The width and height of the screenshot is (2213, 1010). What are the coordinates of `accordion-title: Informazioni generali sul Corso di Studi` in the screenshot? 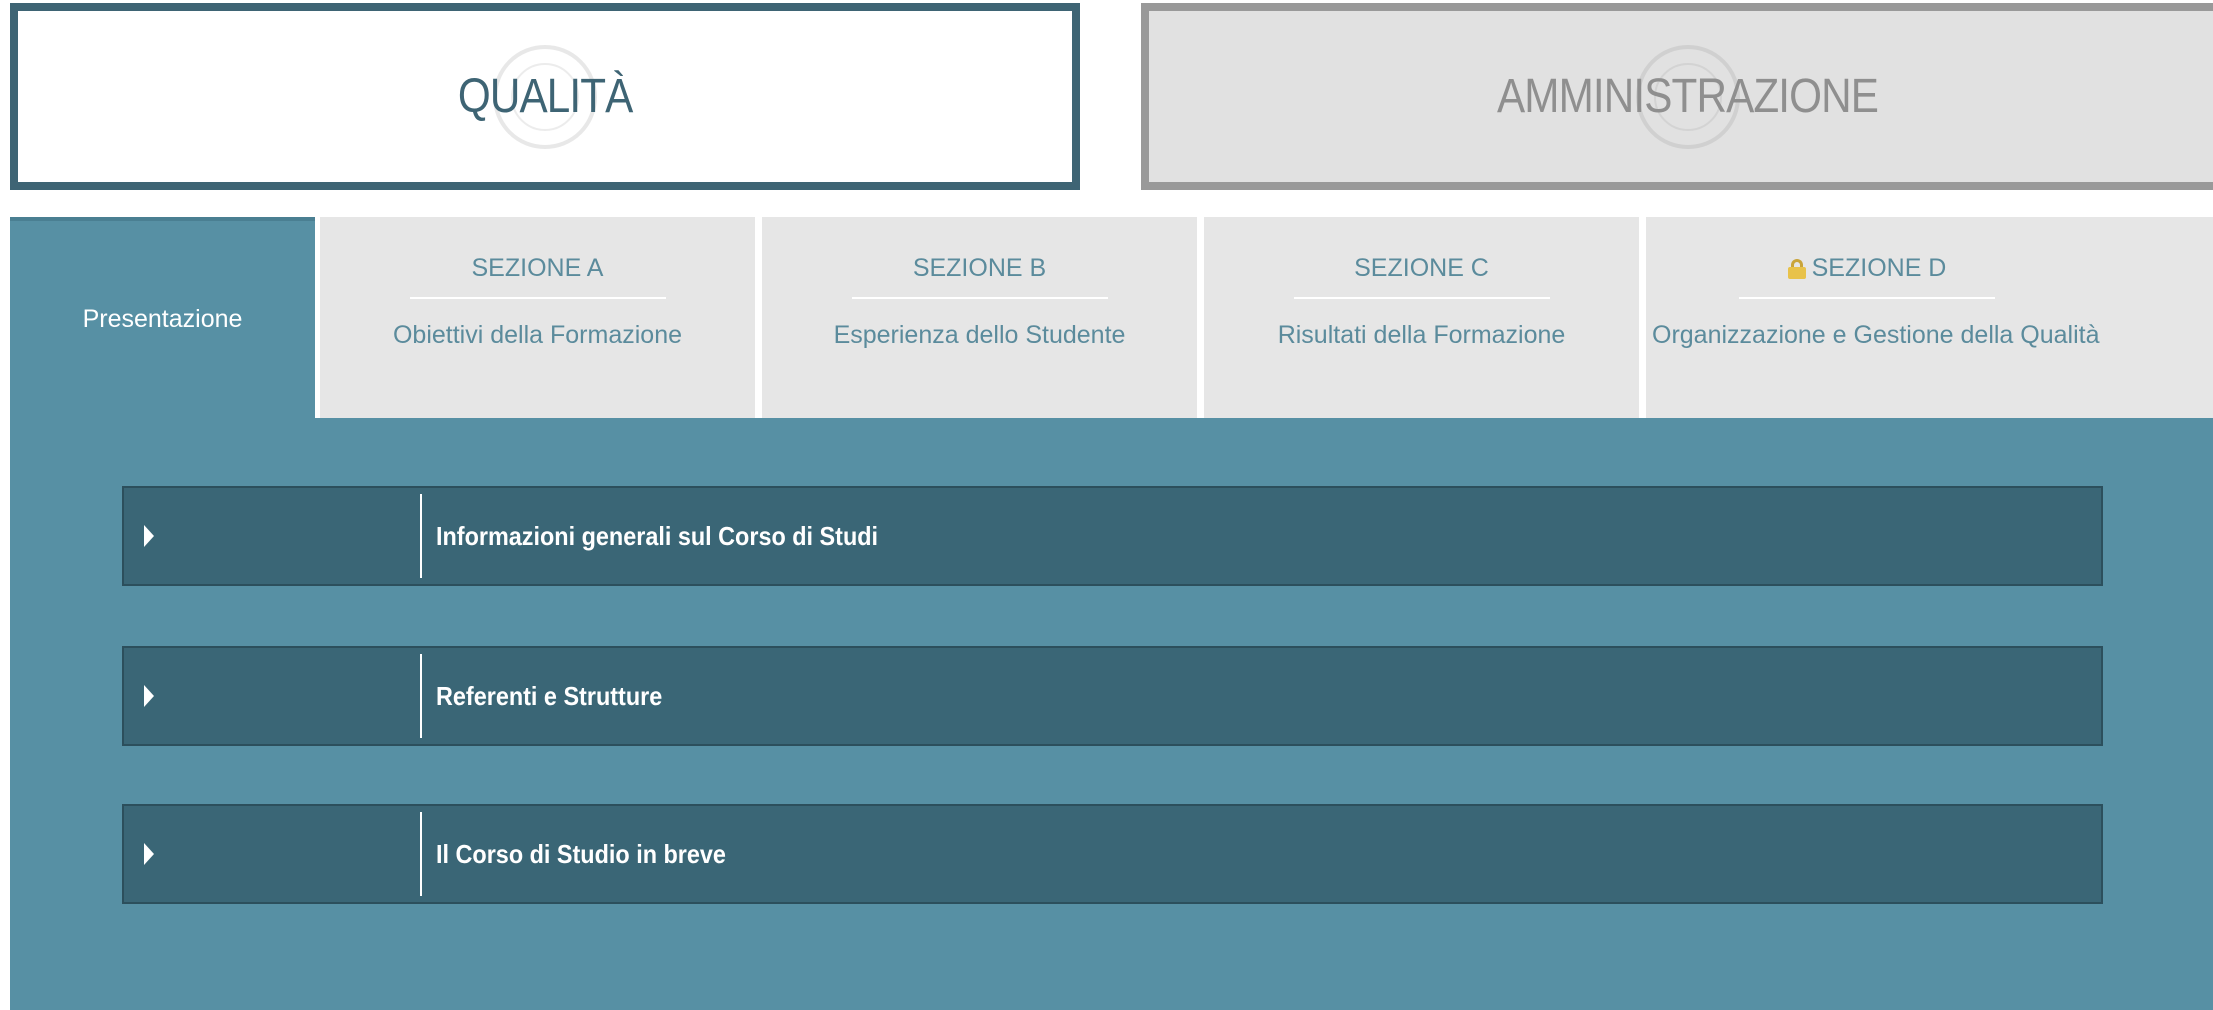 It's located at (657, 535).